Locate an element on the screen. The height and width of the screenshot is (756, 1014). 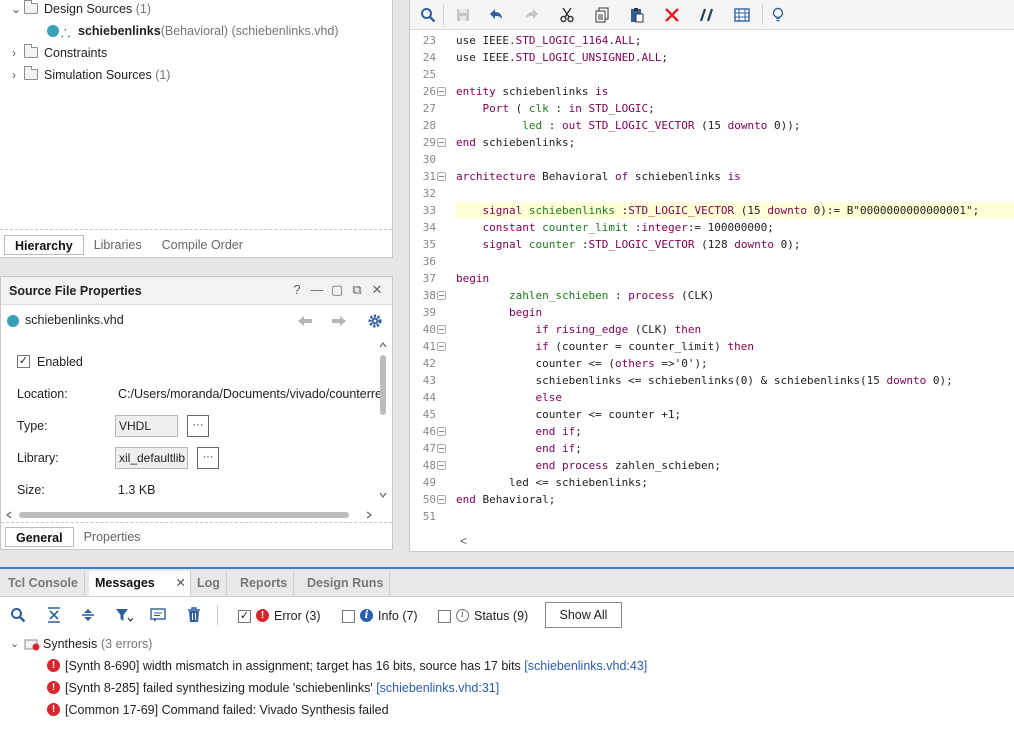
status-filter-checkbox is located at coordinates (444, 616).